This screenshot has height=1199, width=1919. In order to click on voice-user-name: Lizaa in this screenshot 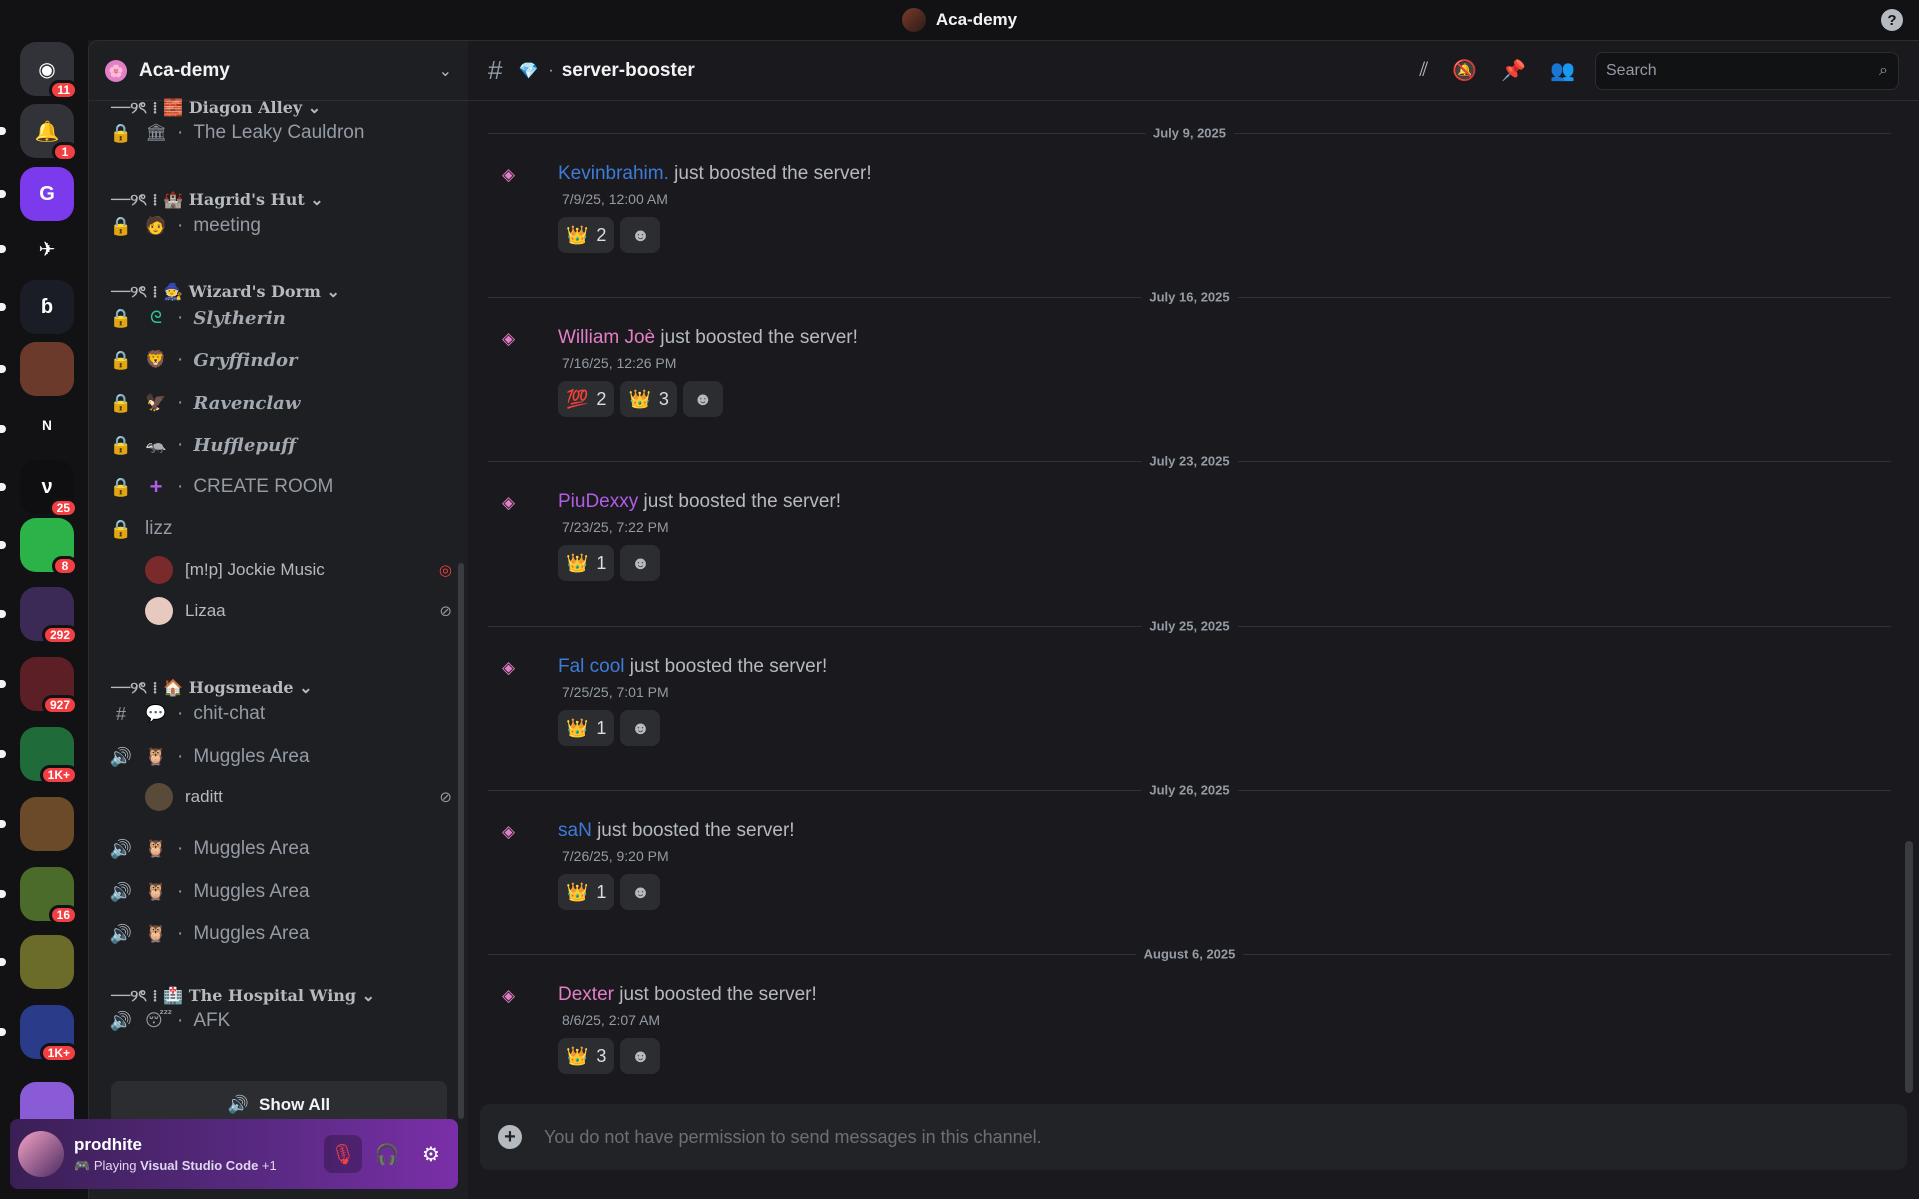, I will do `click(205, 610)`.